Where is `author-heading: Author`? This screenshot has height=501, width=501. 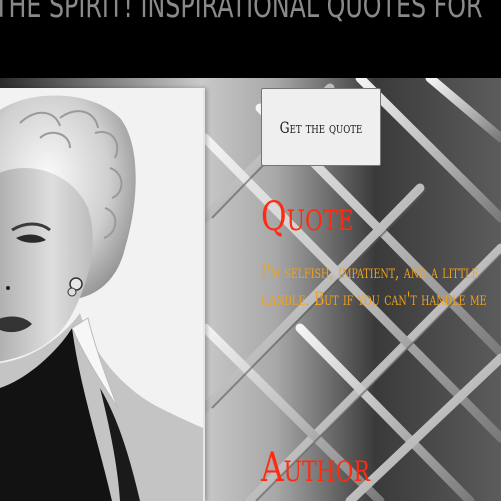 author-heading: Author is located at coordinates (315, 468).